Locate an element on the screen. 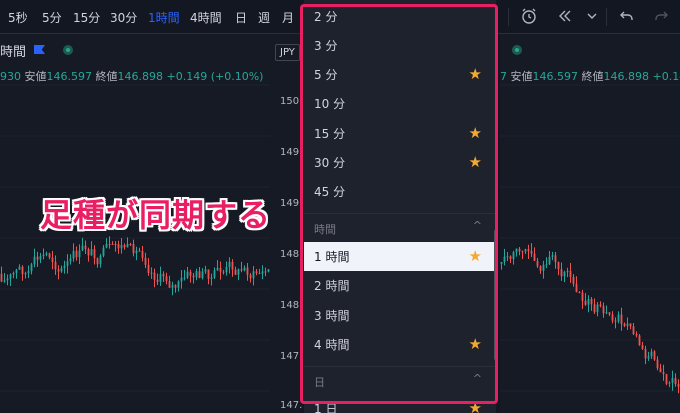 This screenshot has width=680, height=413. chevron-up-icon: ^ is located at coordinates (477, 378).